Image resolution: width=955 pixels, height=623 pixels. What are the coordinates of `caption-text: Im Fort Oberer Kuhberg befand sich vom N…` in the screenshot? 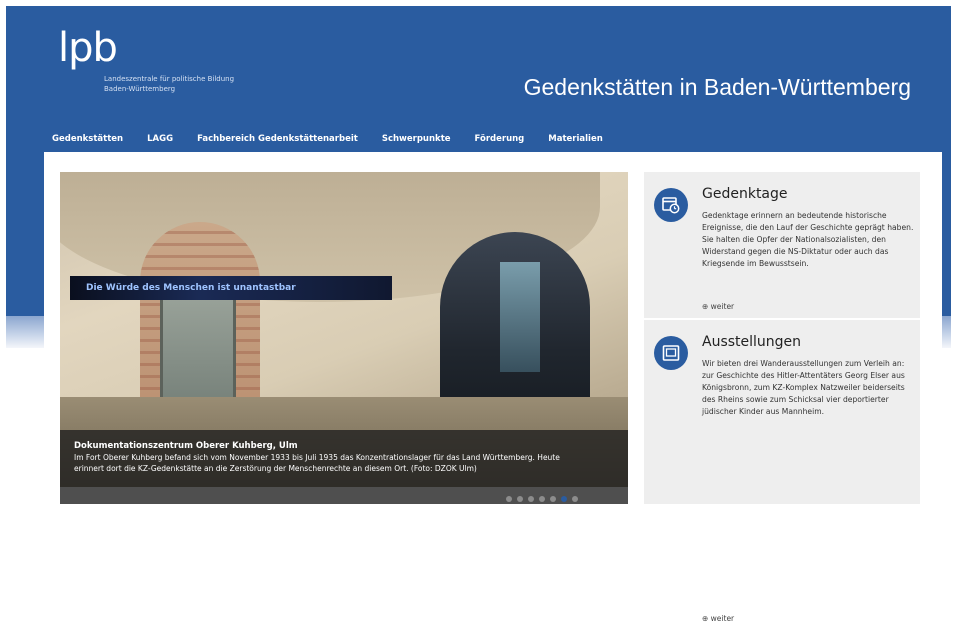 It's located at (317, 463).